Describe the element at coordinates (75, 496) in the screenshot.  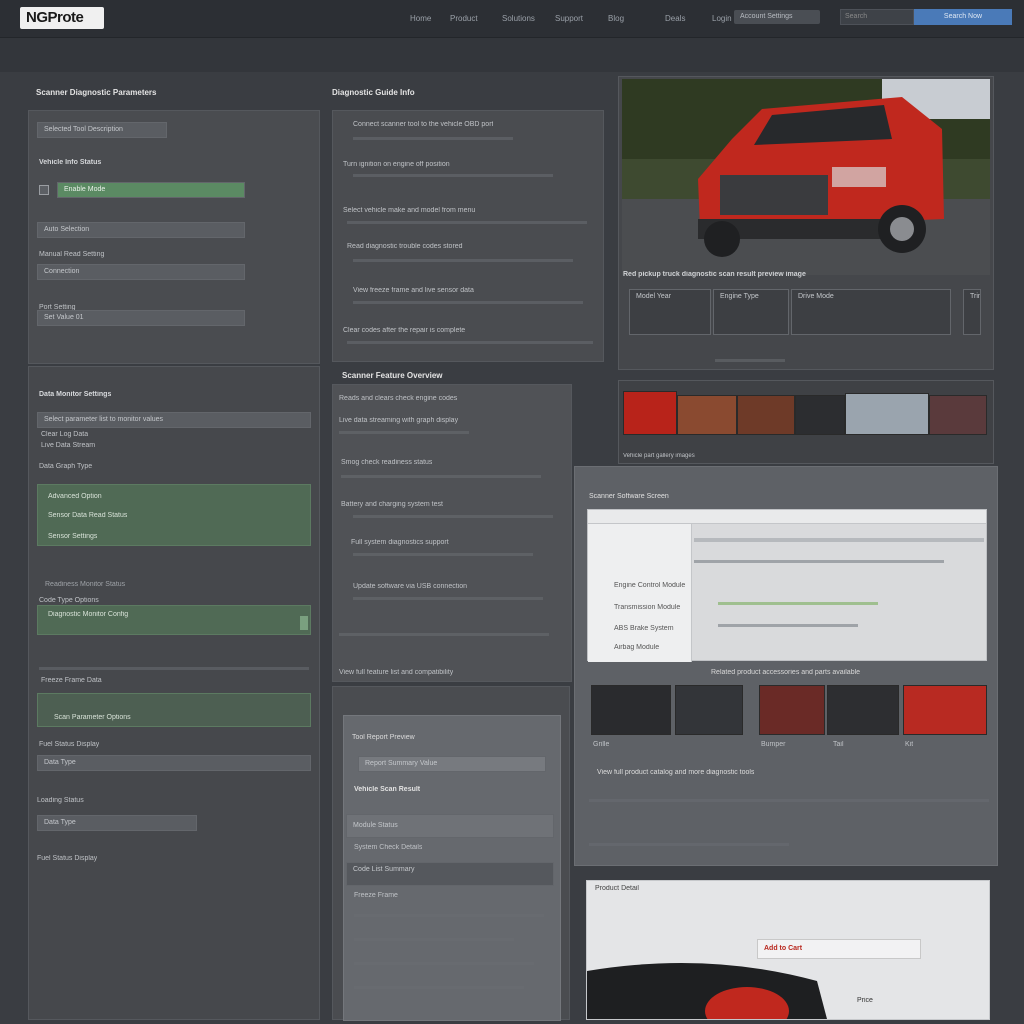
I see `advanced-option-label: Advanced Option` at that location.